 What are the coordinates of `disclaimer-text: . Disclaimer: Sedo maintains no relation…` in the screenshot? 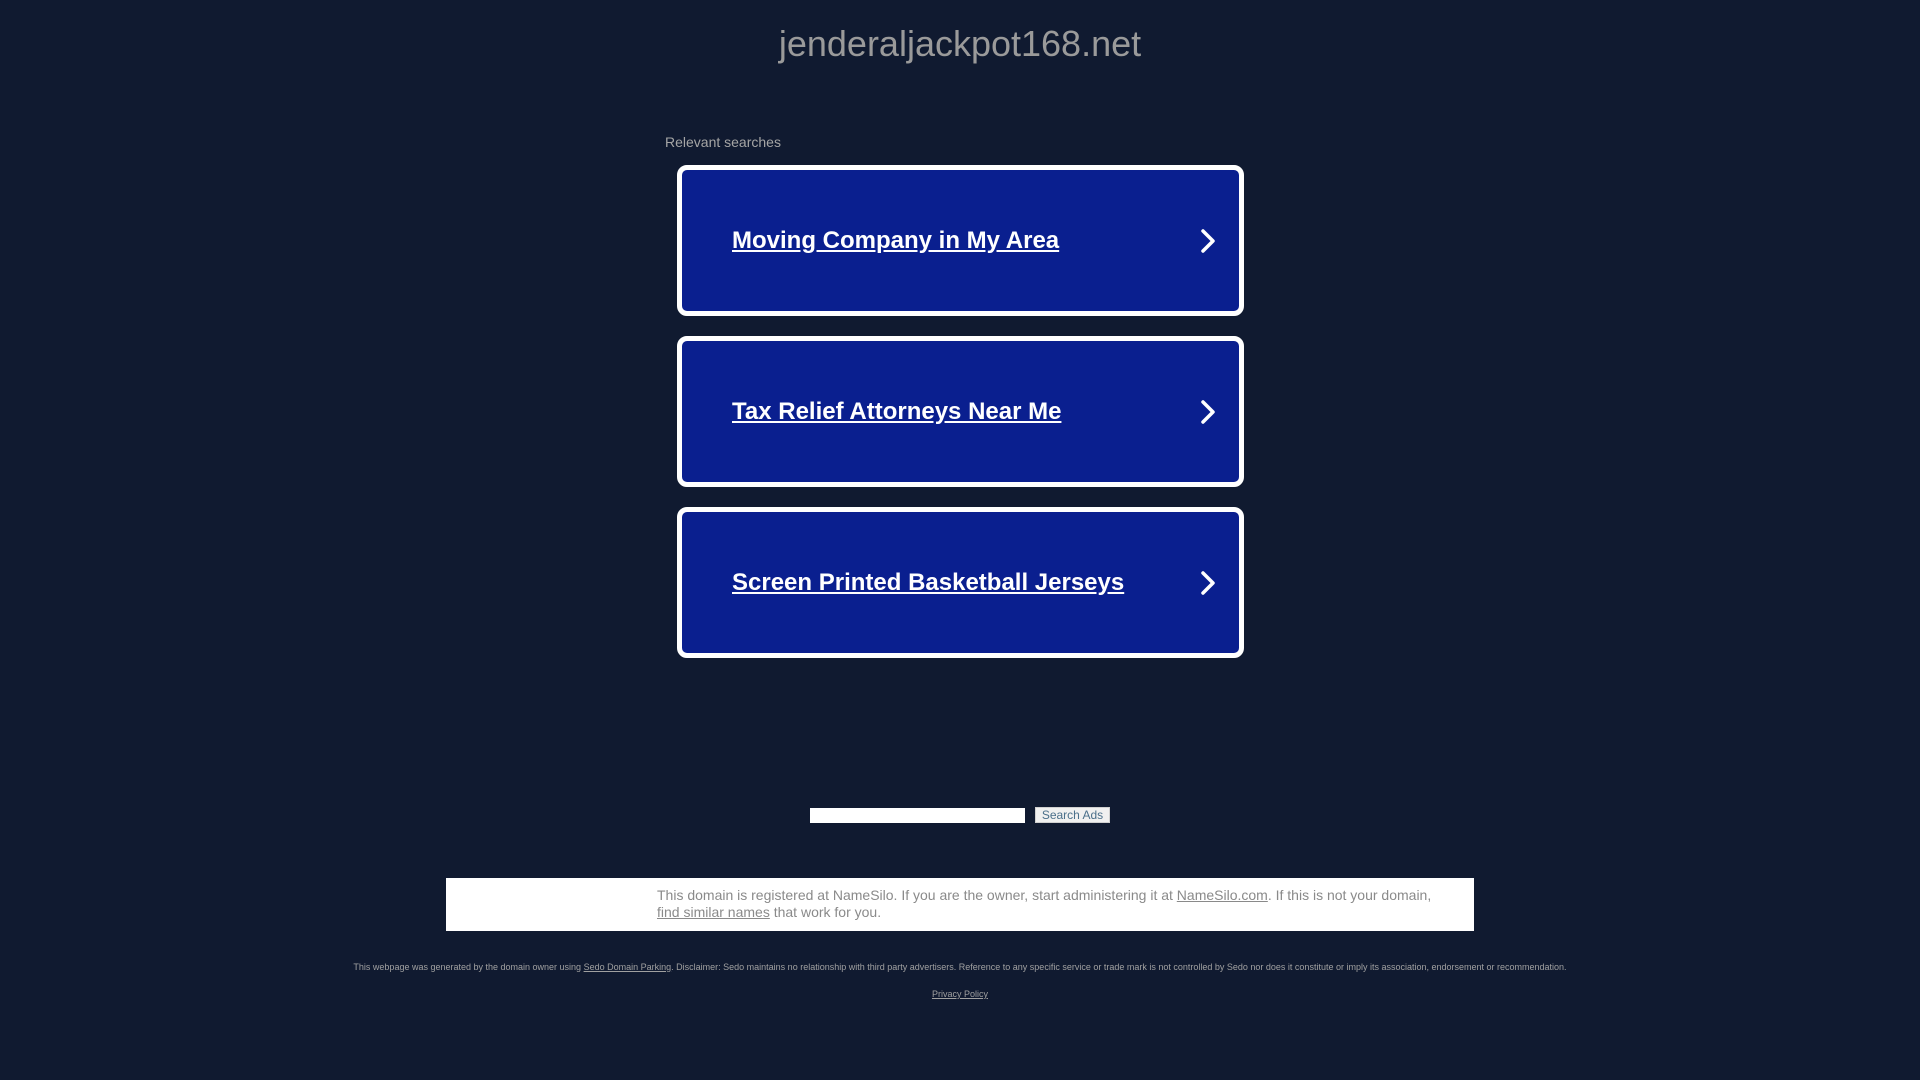 It's located at (1119, 967).